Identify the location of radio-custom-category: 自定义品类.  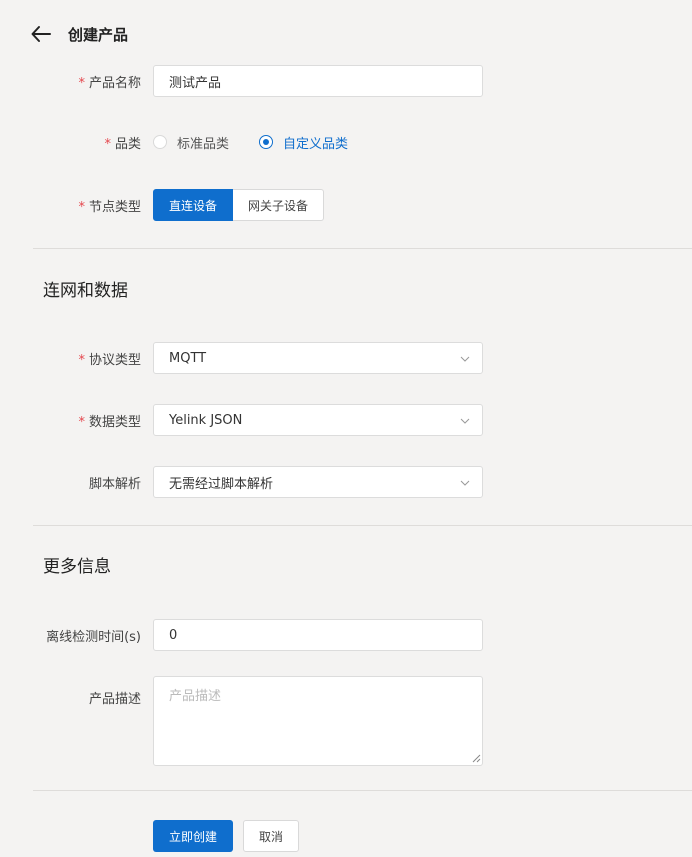
(303, 142).